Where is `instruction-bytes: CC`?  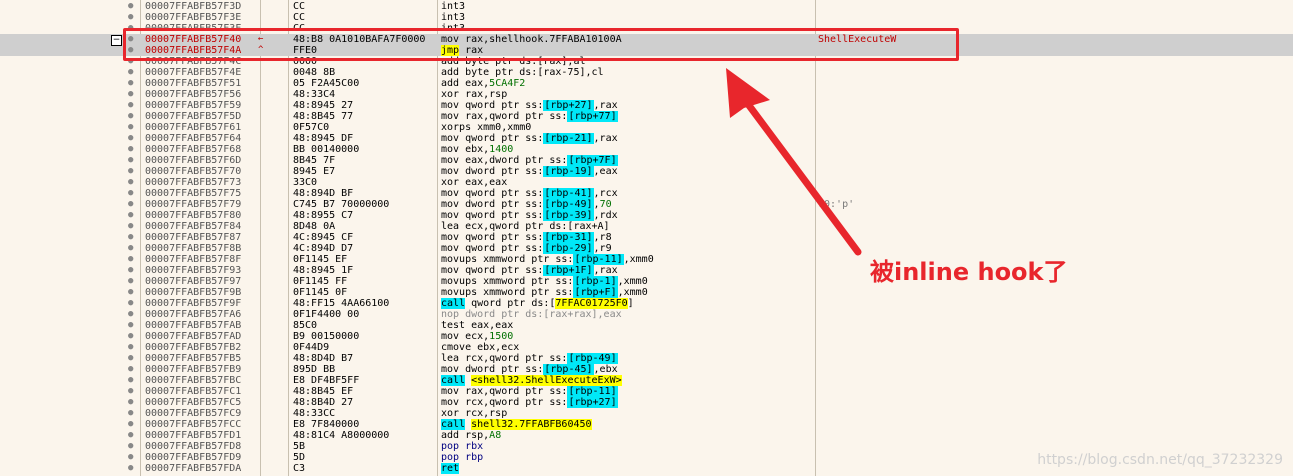 instruction-bytes: CC is located at coordinates (299, 17).